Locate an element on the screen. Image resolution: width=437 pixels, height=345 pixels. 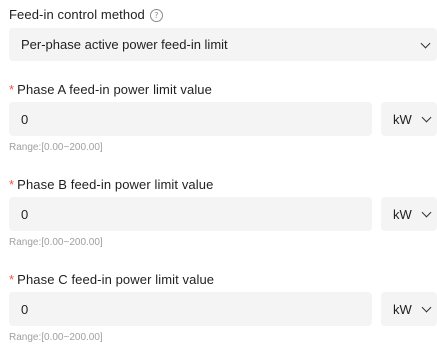
phase-a-unit: kW is located at coordinates (402, 119).